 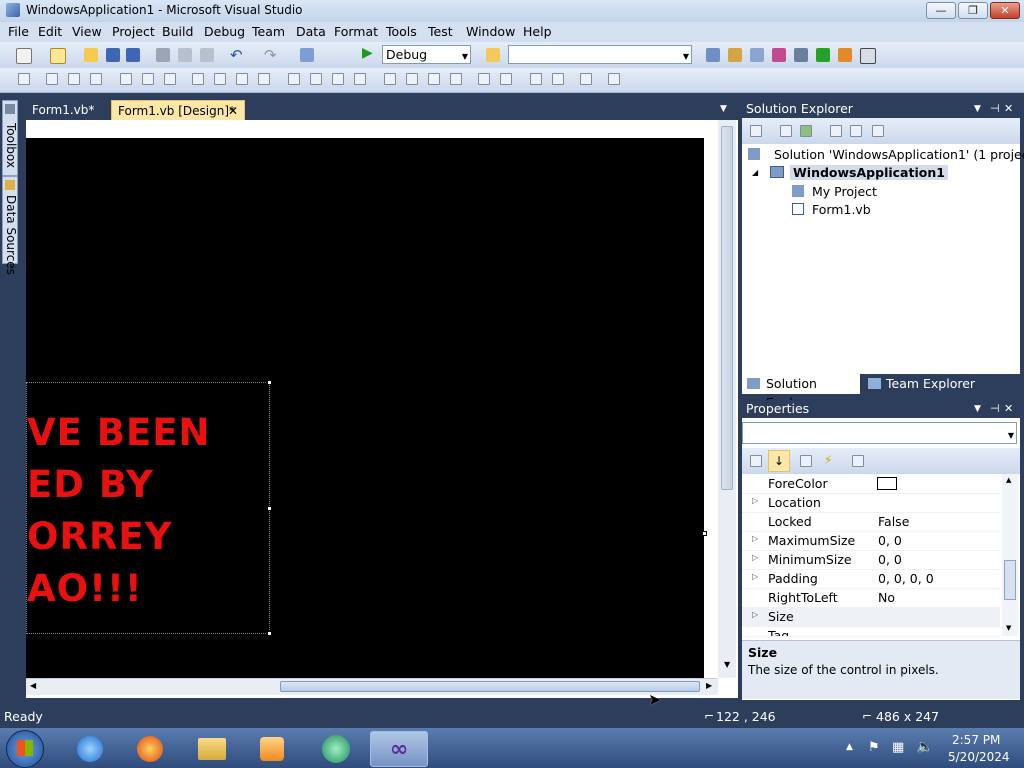 I want to click on menu-format: Format, so click(x=356, y=31).